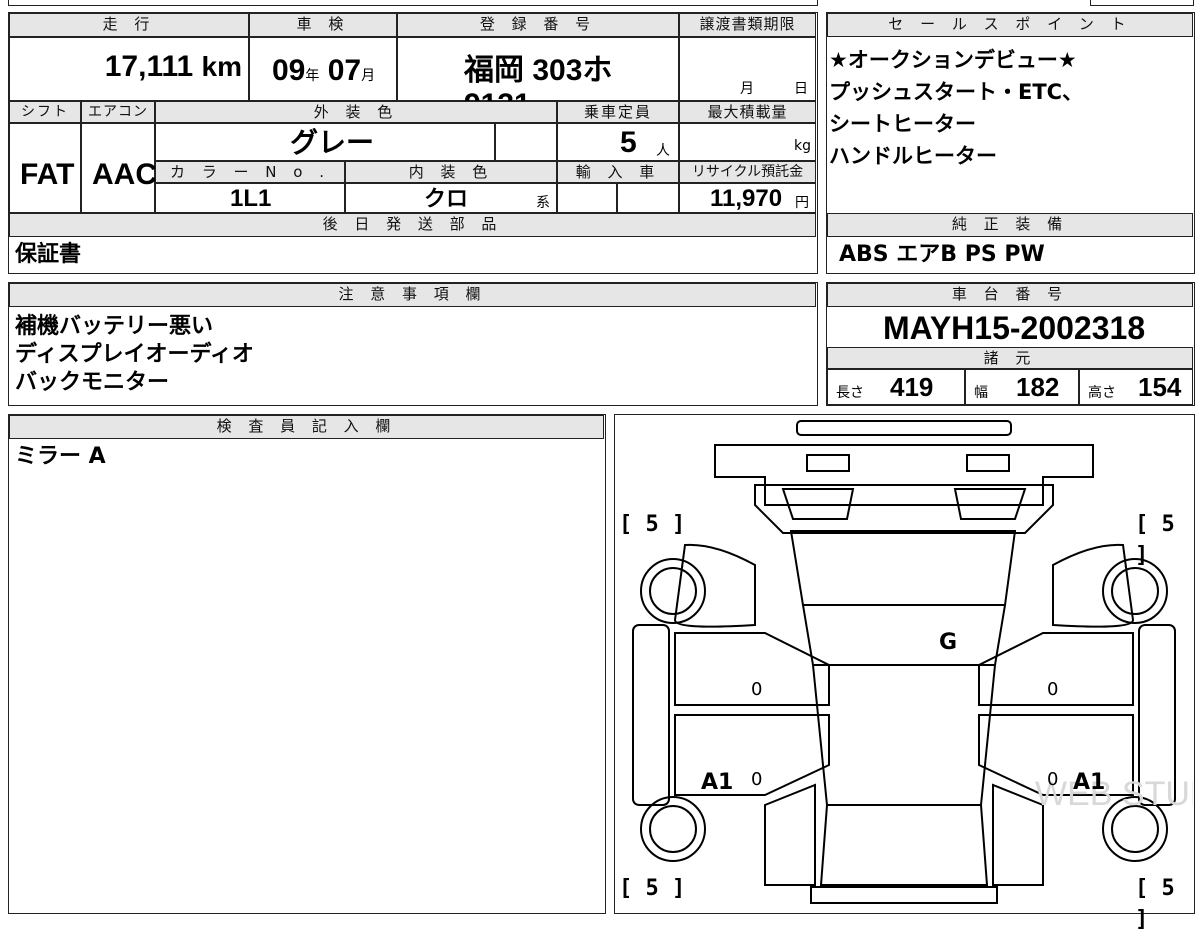  I want to click on sales-point-3: シートヒーター, so click(902, 124).